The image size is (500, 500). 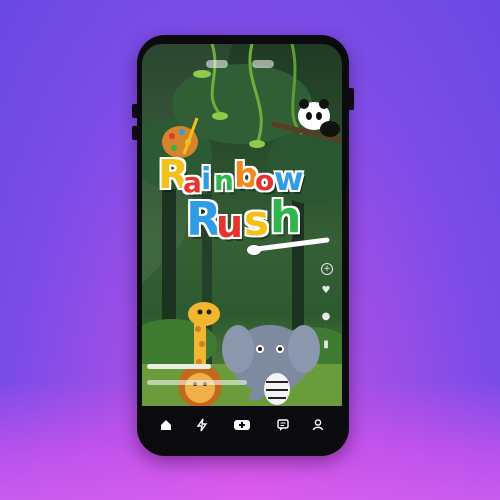 What do you see at coordinates (285, 217) in the screenshot?
I see `title-letter: h` at bounding box center [285, 217].